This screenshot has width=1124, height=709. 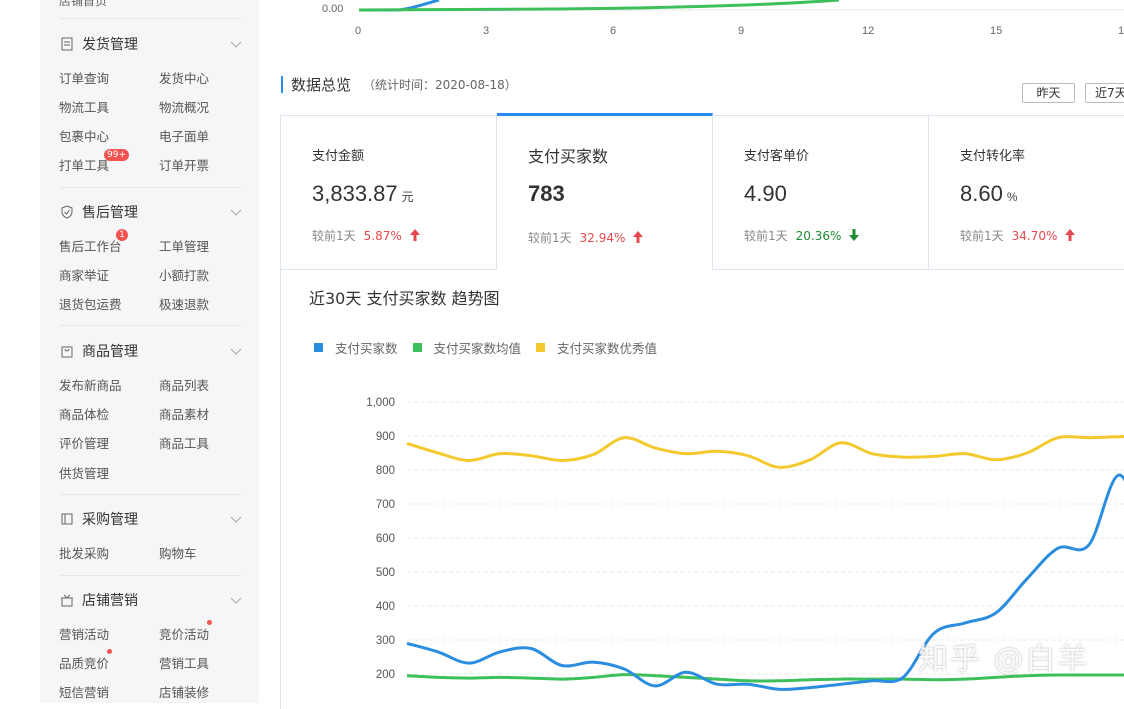 What do you see at coordinates (802, 235) in the screenshot?
I see `kpi-compare: 较前1天 20.36%` at bounding box center [802, 235].